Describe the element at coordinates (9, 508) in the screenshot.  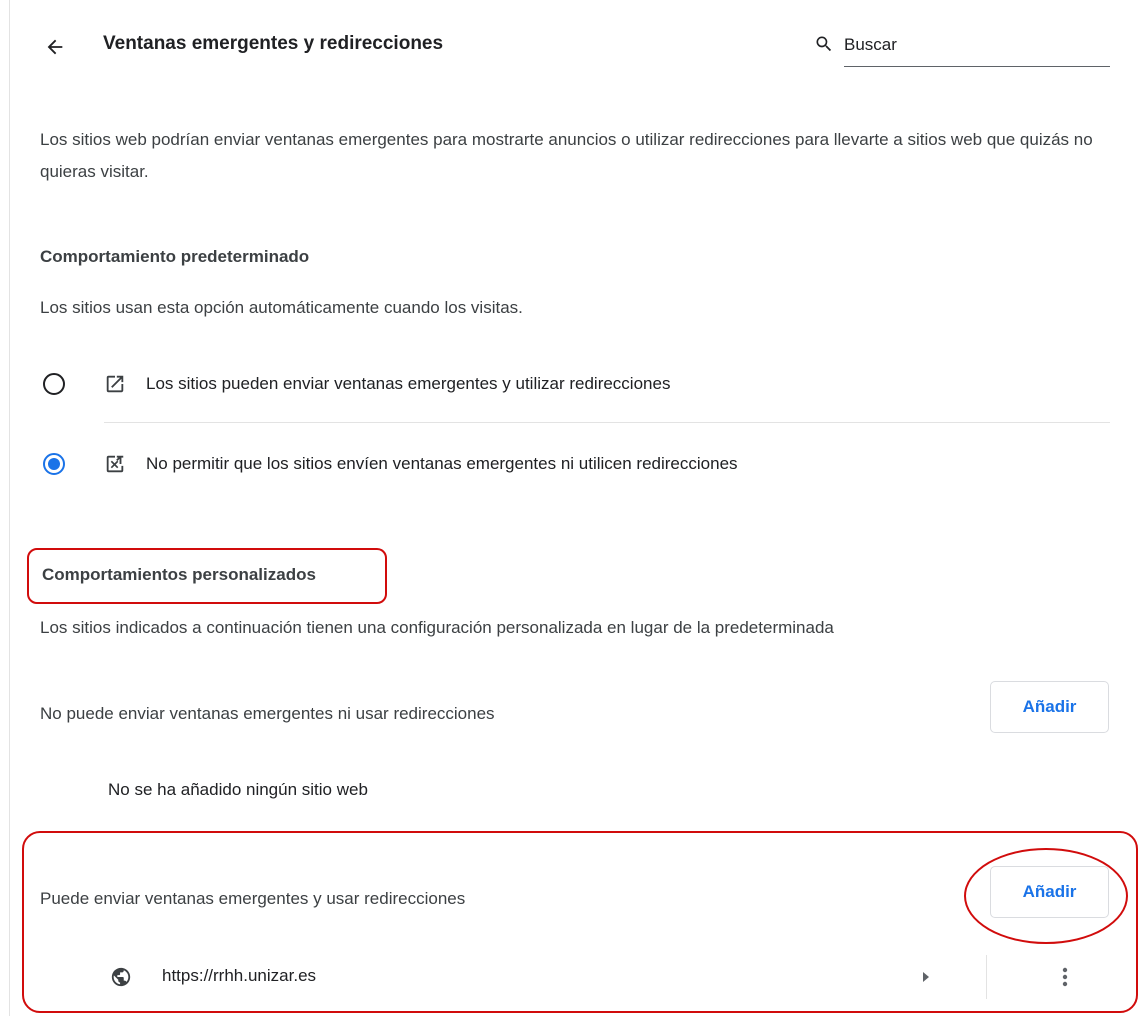
I see `page-left-border` at that location.